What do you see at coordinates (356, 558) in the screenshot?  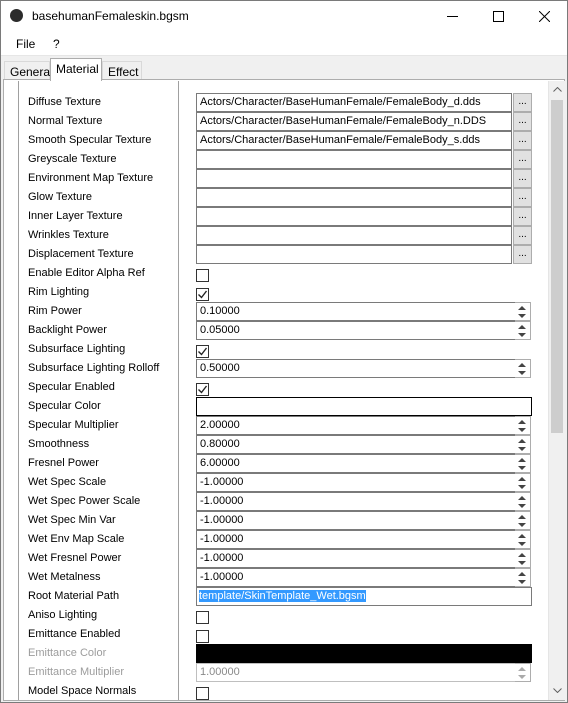 I see `wet-fresnel-power-input: -1.00000` at bounding box center [356, 558].